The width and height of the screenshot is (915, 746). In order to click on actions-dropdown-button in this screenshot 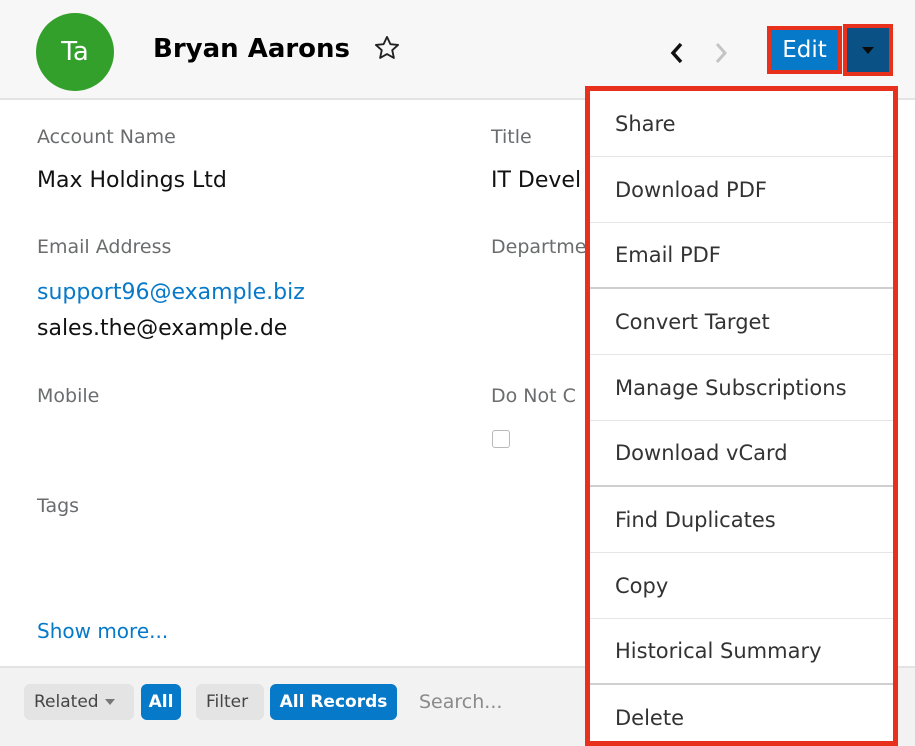, I will do `click(868, 50)`.